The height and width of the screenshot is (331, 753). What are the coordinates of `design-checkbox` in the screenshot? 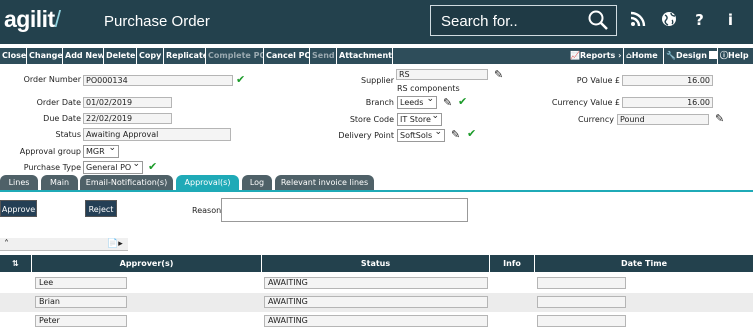 It's located at (712, 55).